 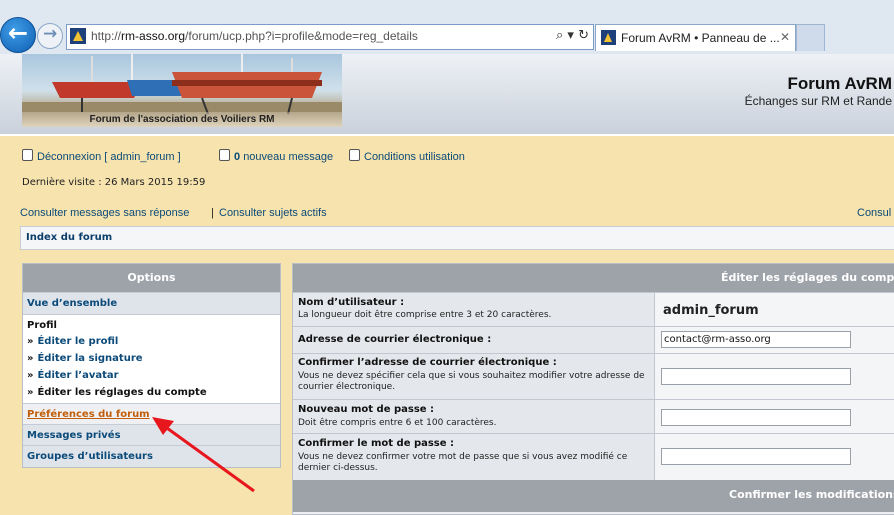 I want to click on back-arrow-icon: ←, so click(x=18, y=33).